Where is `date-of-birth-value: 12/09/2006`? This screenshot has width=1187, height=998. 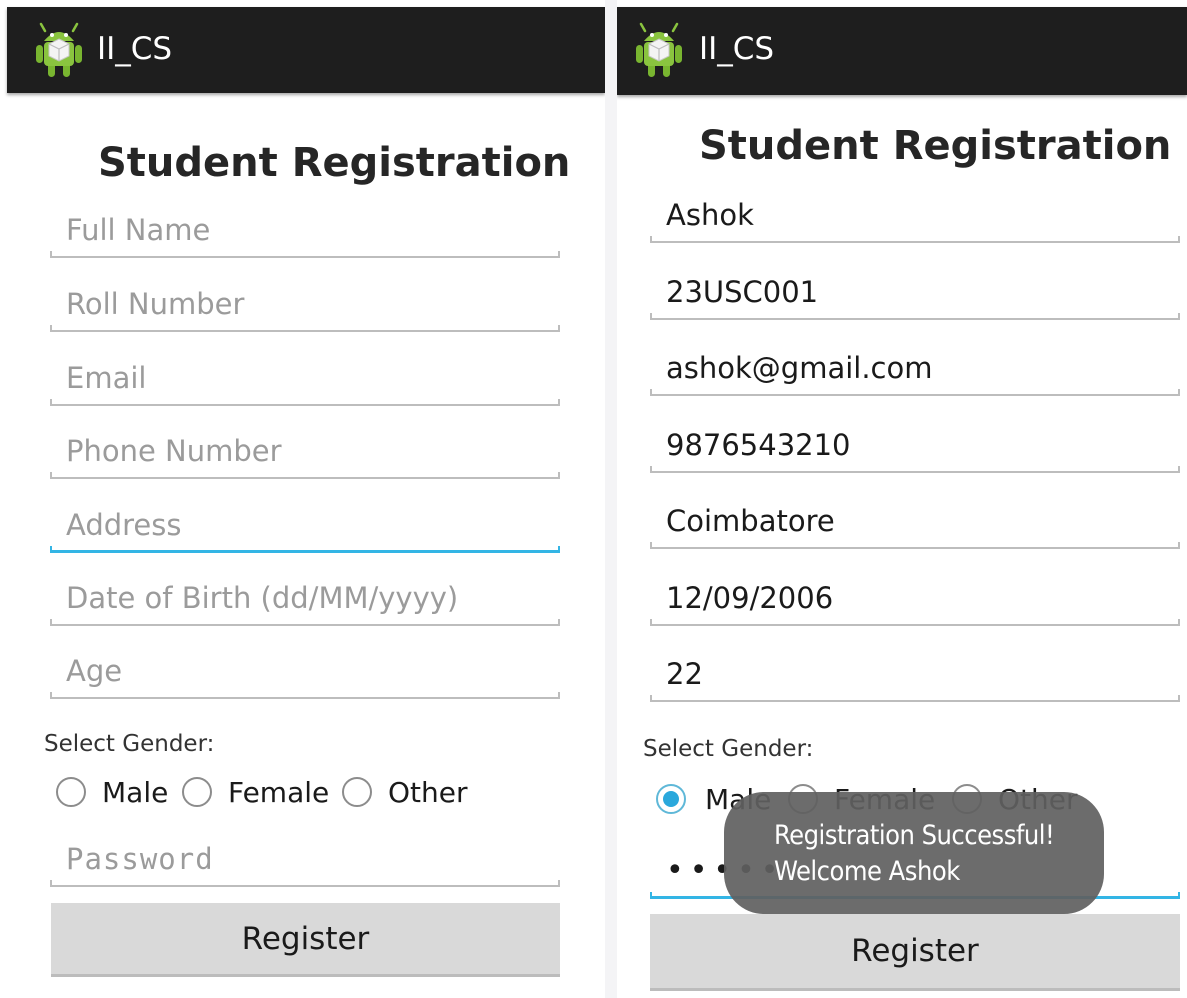
date-of-birth-value: 12/09/2006 is located at coordinates (750, 598).